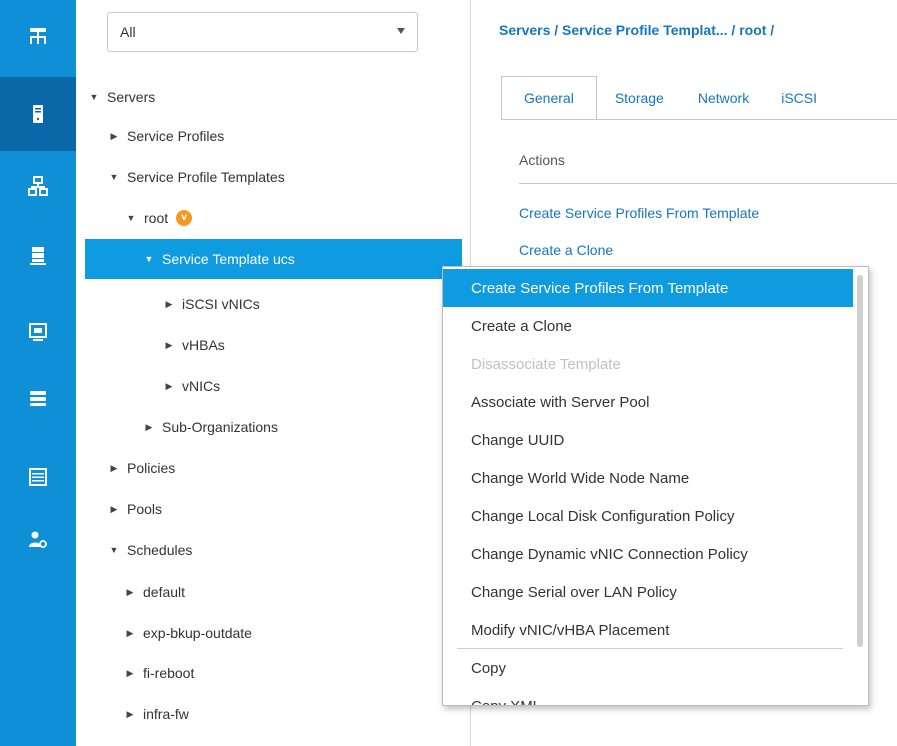 The height and width of the screenshot is (746, 897). I want to click on rail-item-chassis, so click(38, 477).